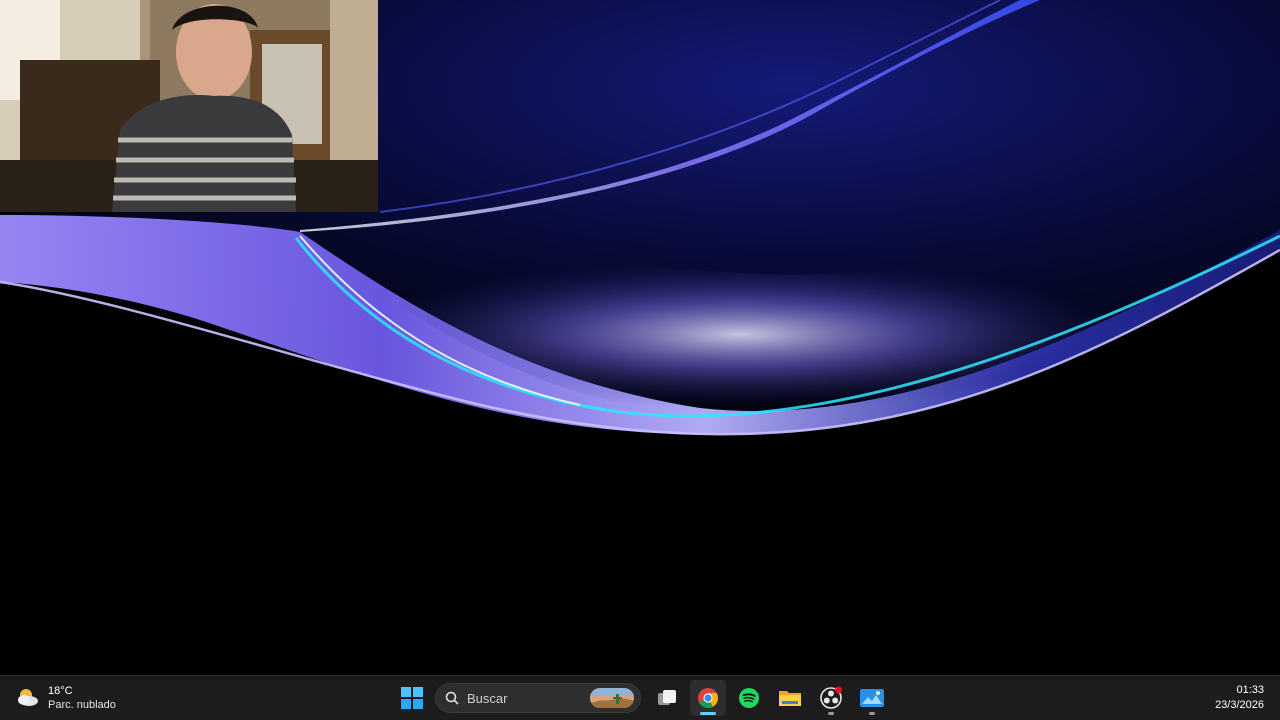 This screenshot has width=1280, height=720. I want to click on spotify-icon, so click(749, 698).